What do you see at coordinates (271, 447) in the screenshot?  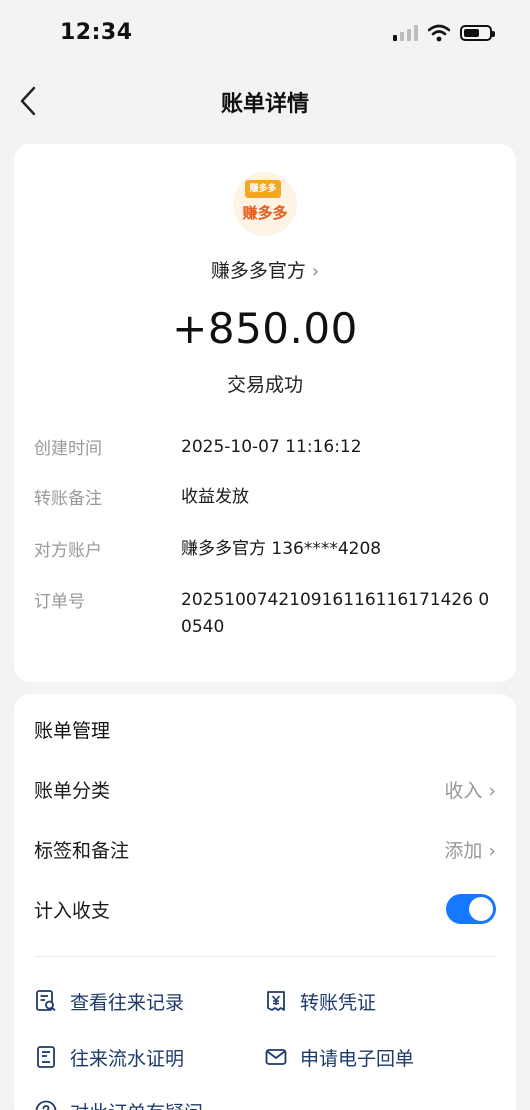 I see `detail-value: 2025-10-07 11:16:12` at bounding box center [271, 447].